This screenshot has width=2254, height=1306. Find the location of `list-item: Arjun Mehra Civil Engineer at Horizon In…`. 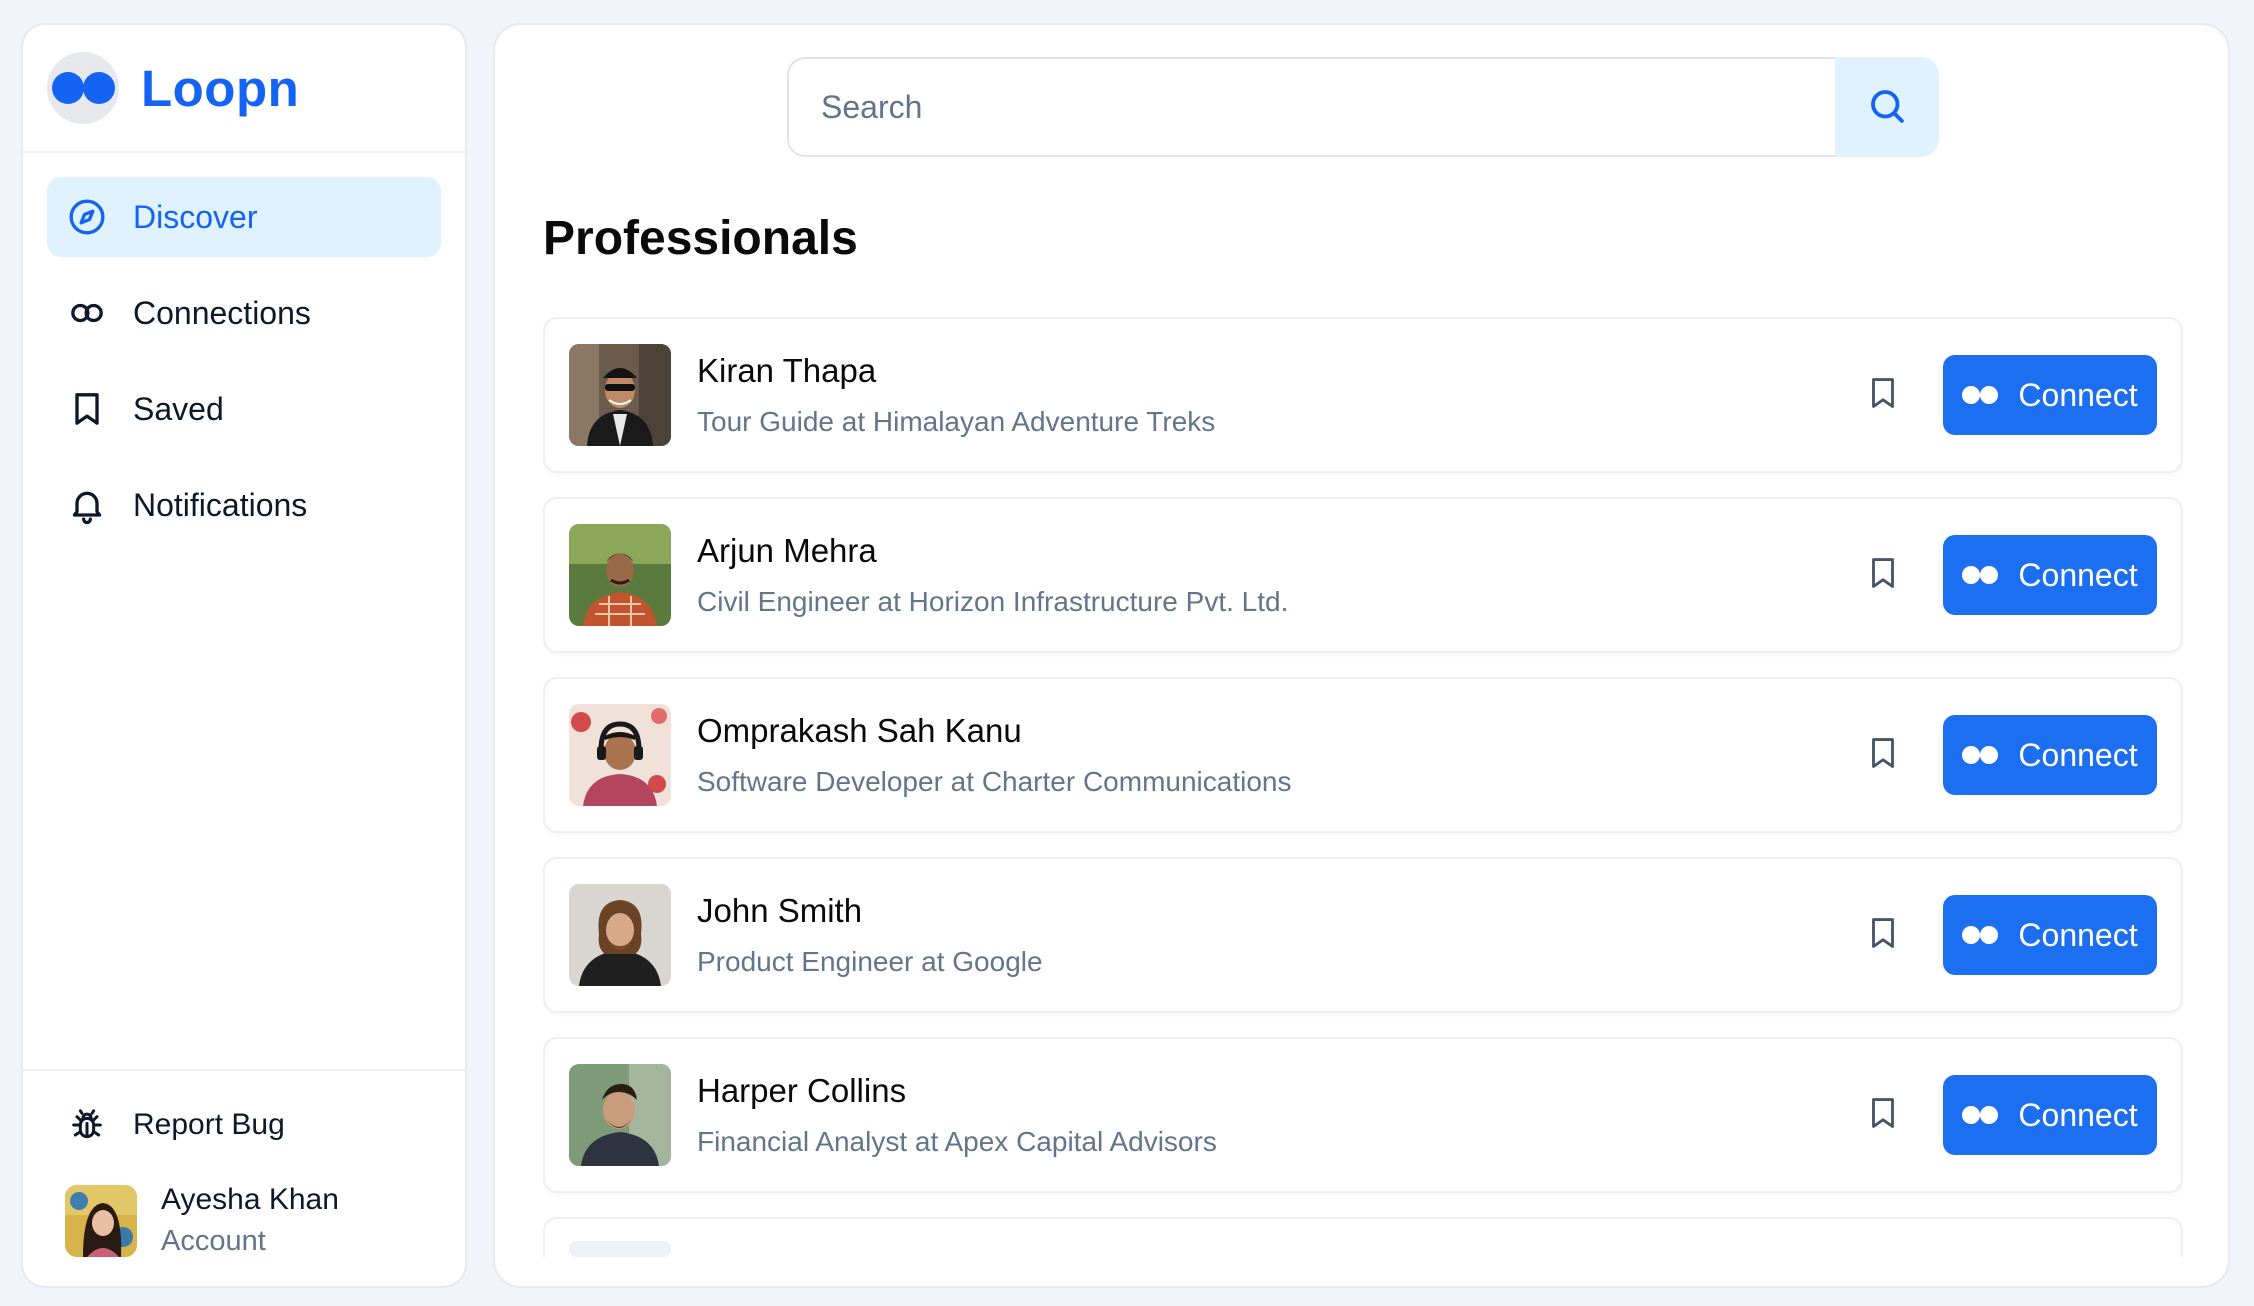

list-item: Arjun Mehra Civil Engineer at Horizon In… is located at coordinates (1363, 575).